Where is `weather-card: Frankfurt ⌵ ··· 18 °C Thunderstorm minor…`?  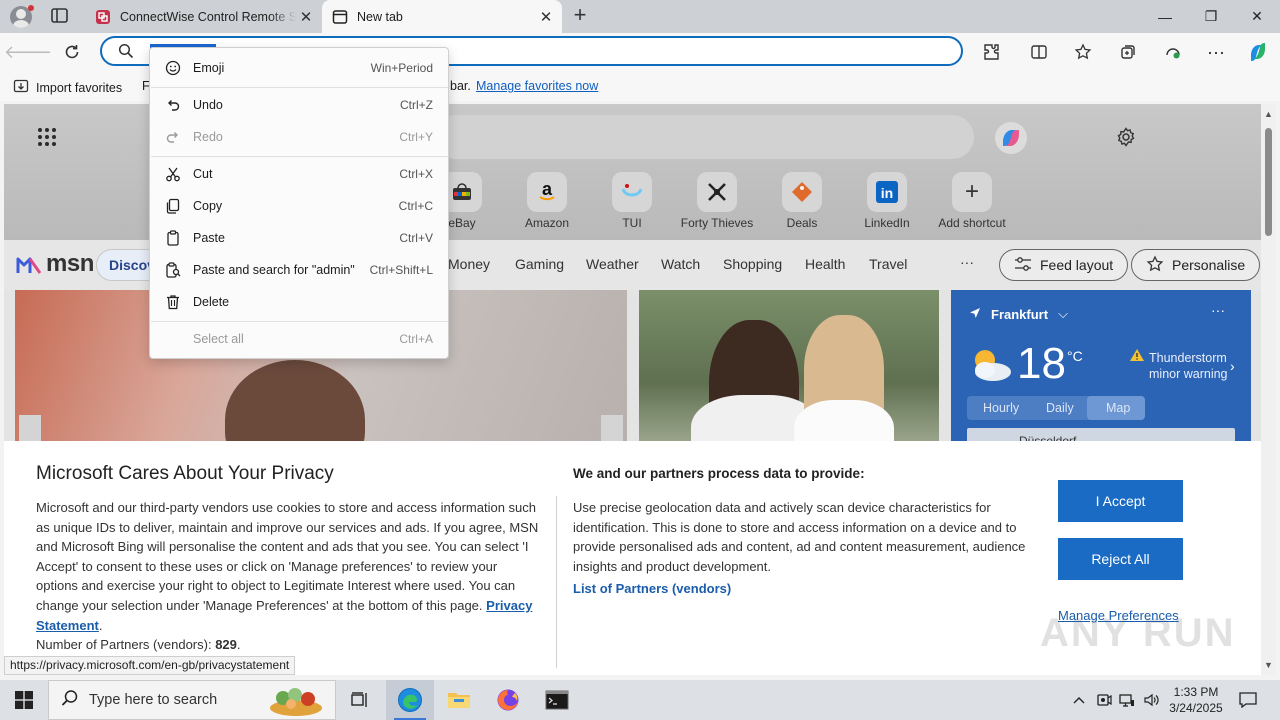
weather-card: Frankfurt ⌵ ··· 18 °C Thunderstorm minor… is located at coordinates (1101, 369).